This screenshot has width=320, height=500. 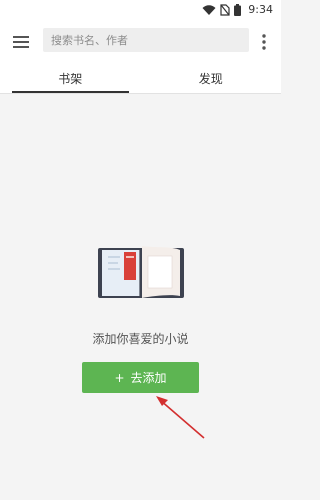 I want to click on battery-icon, so click(x=237, y=10).